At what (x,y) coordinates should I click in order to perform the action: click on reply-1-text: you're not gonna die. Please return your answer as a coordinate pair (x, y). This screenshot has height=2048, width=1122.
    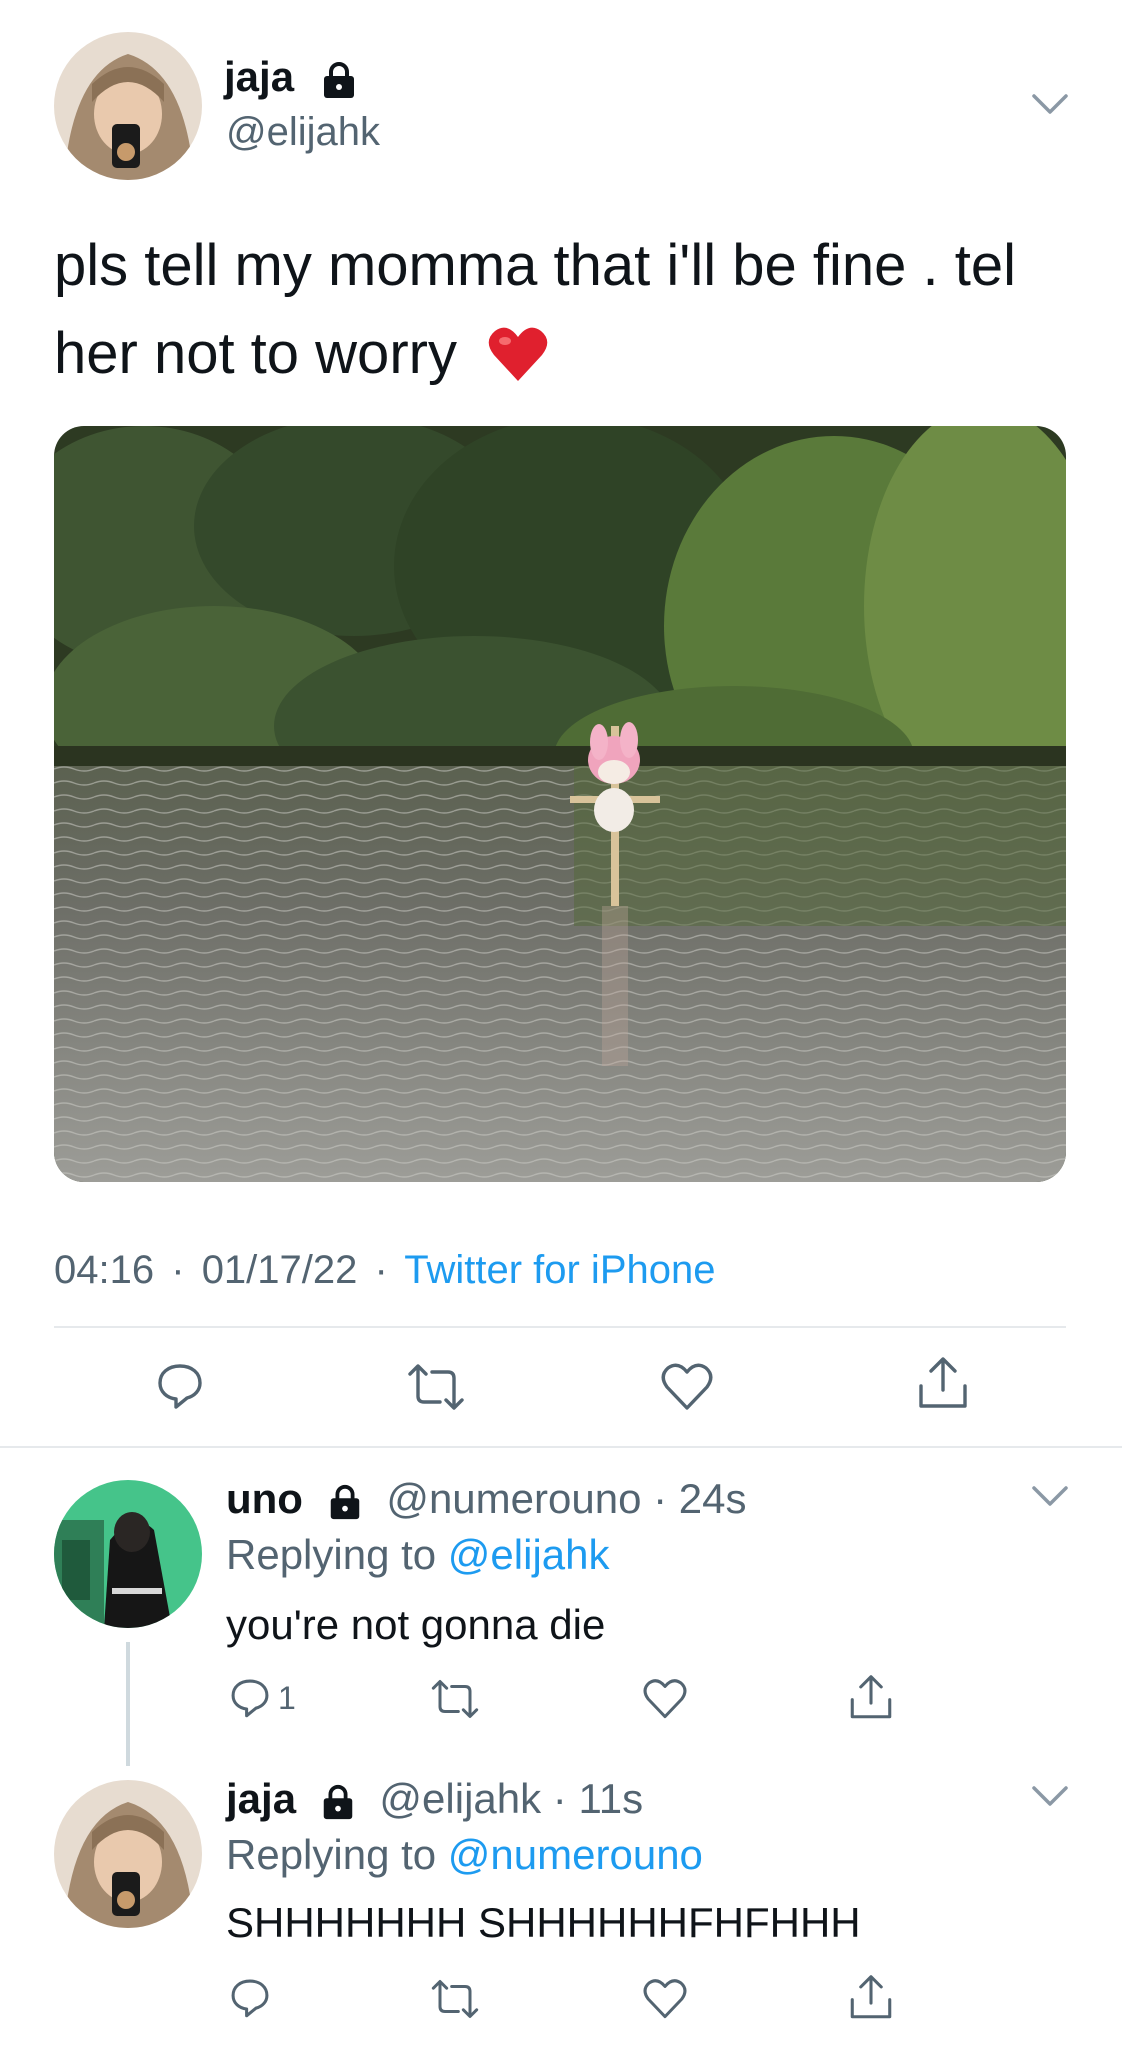
    Looking at the image, I should click on (416, 1624).